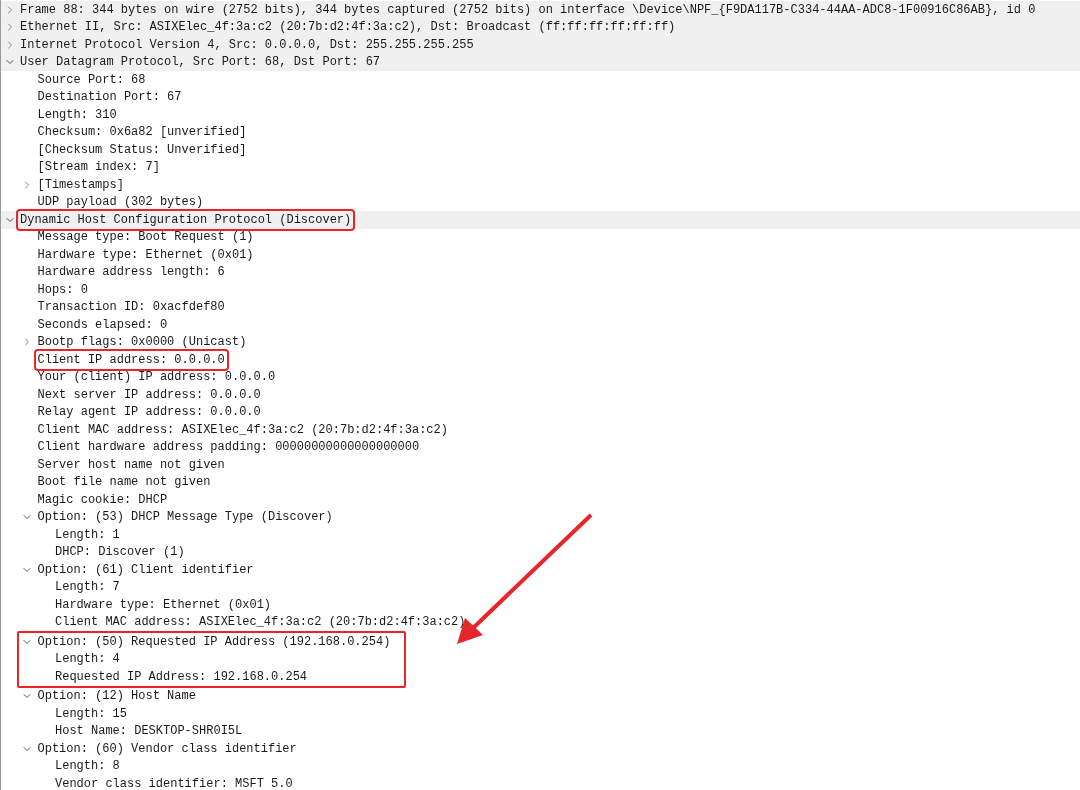 The width and height of the screenshot is (1080, 790). Describe the element at coordinates (131, 272) in the screenshot. I see `tree-item: Hardware address length: 6` at that location.